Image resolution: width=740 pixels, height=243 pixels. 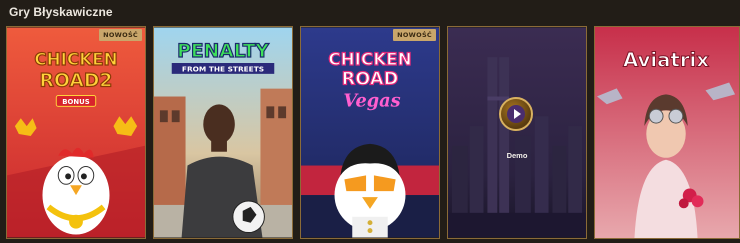 I want to click on logo-line-1: PENALTY, so click(x=223, y=51).